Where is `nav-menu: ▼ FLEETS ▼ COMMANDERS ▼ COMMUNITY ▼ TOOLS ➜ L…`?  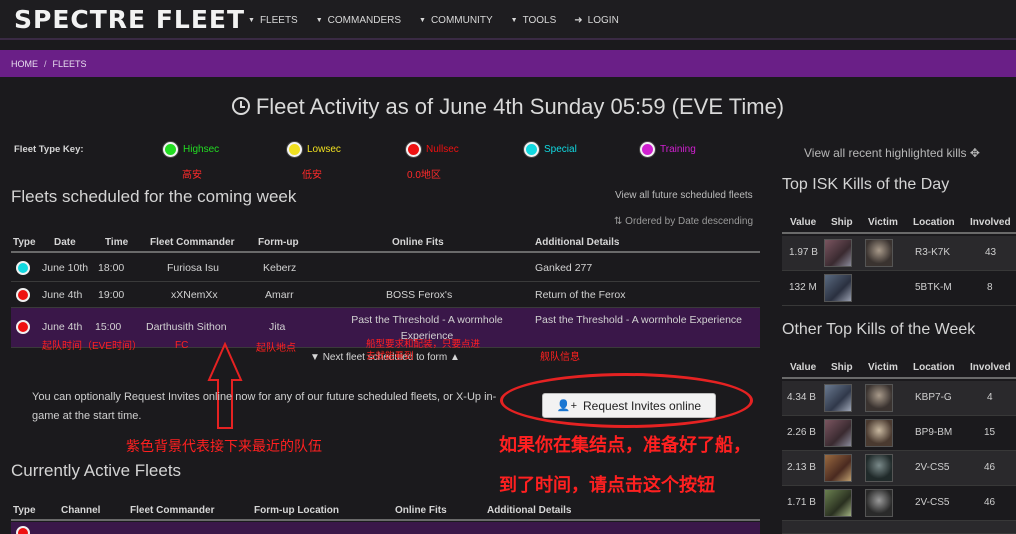
nav-menu: ▼ FLEETS ▼ COMMANDERS ▼ COMMUNITY ▼ TOOLS ➜ L… is located at coordinates (433, 20).